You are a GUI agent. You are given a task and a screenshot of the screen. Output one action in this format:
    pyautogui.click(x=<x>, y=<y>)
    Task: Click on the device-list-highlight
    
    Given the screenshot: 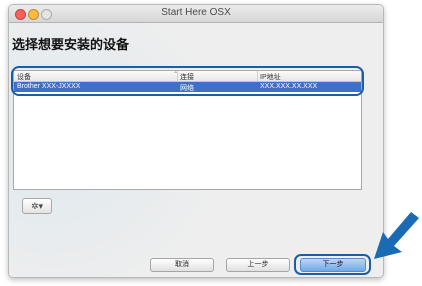 What is the action you would take?
    pyautogui.click(x=187, y=81)
    